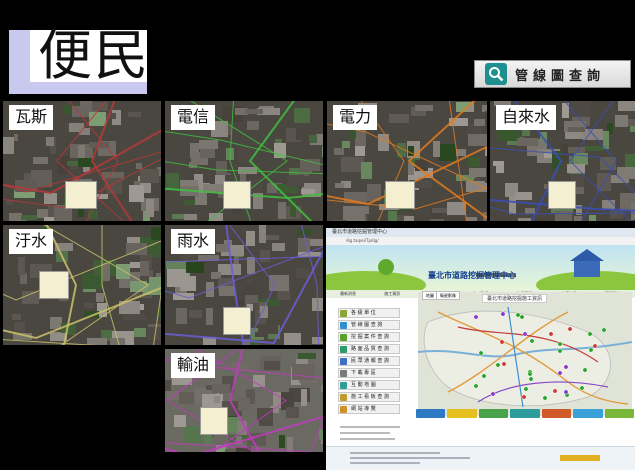 This screenshot has width=635, height=470. Describe the element at coordinates (355, 117) in the screenshot. I see `tile-label-power: 電力` at that location.